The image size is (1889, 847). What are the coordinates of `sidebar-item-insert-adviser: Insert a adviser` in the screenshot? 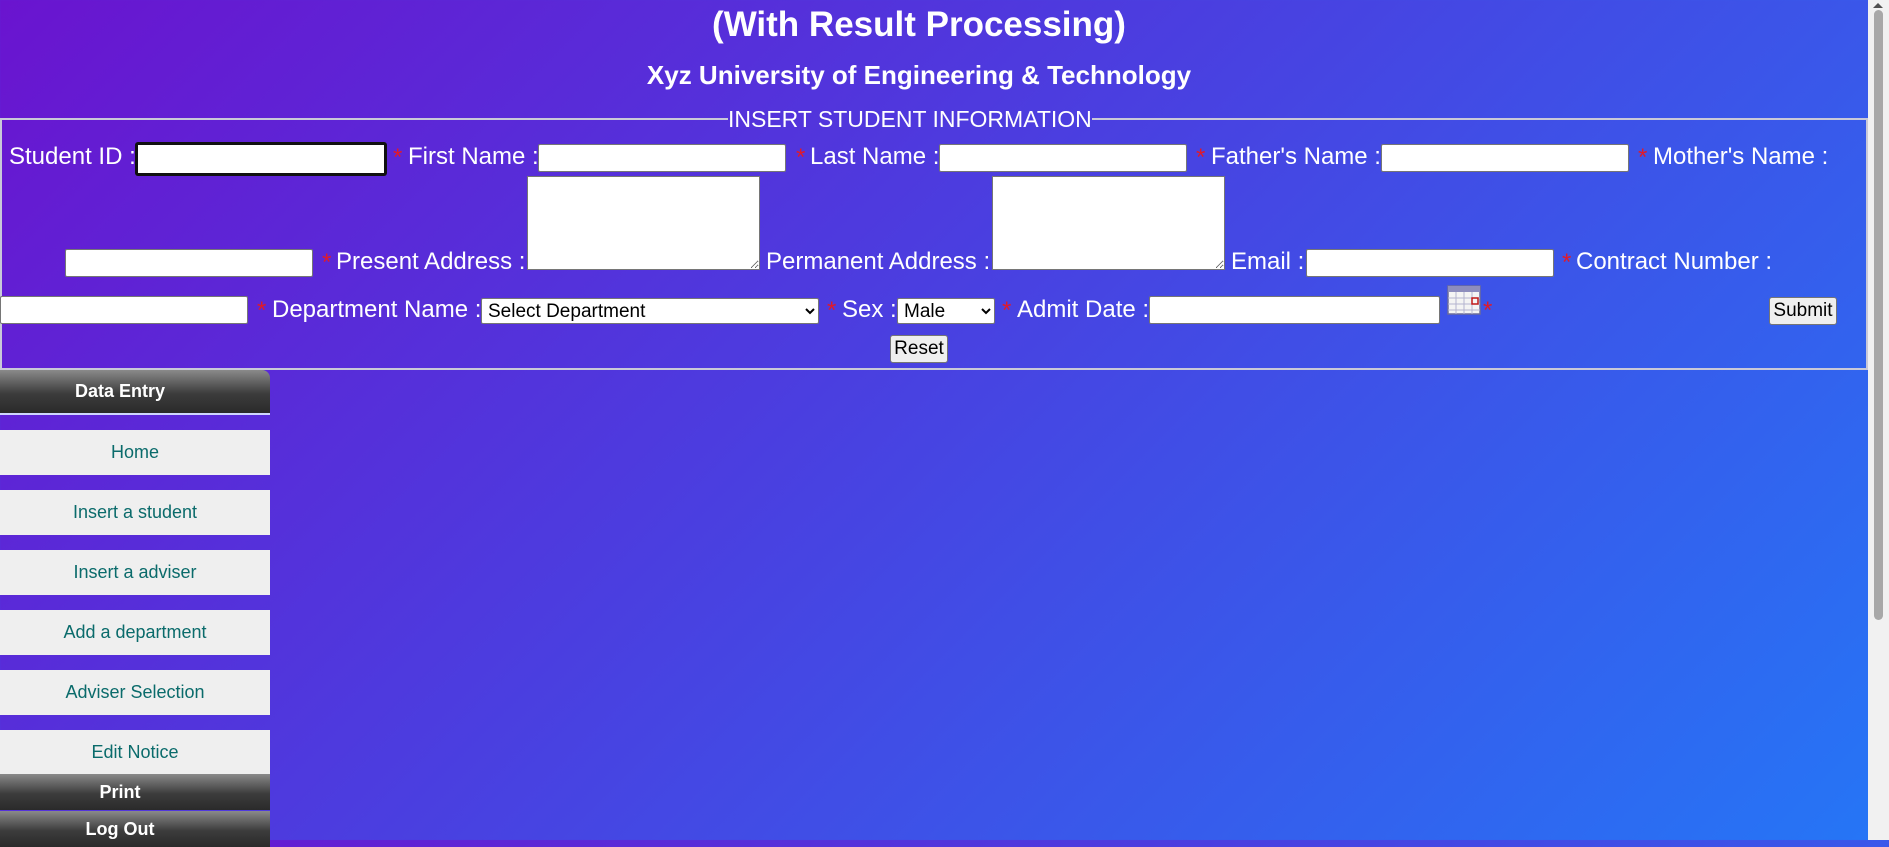 It's located at (135, 572).